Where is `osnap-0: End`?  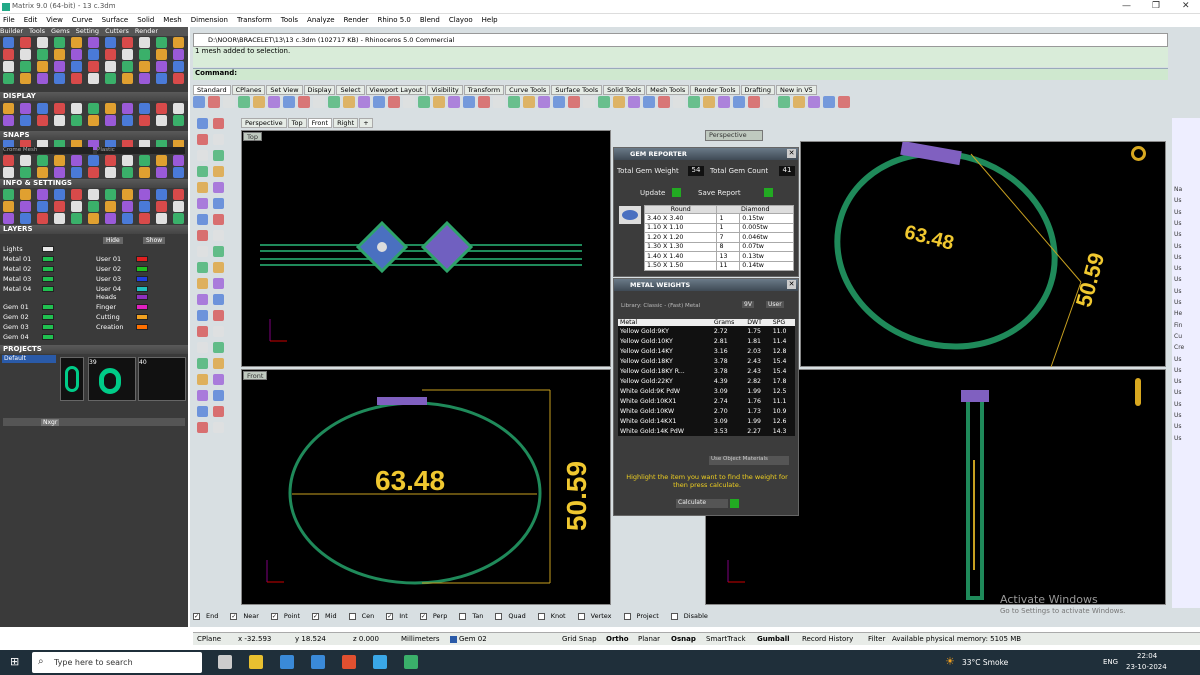 osnap-0: End is located at coordinates (208, 616).